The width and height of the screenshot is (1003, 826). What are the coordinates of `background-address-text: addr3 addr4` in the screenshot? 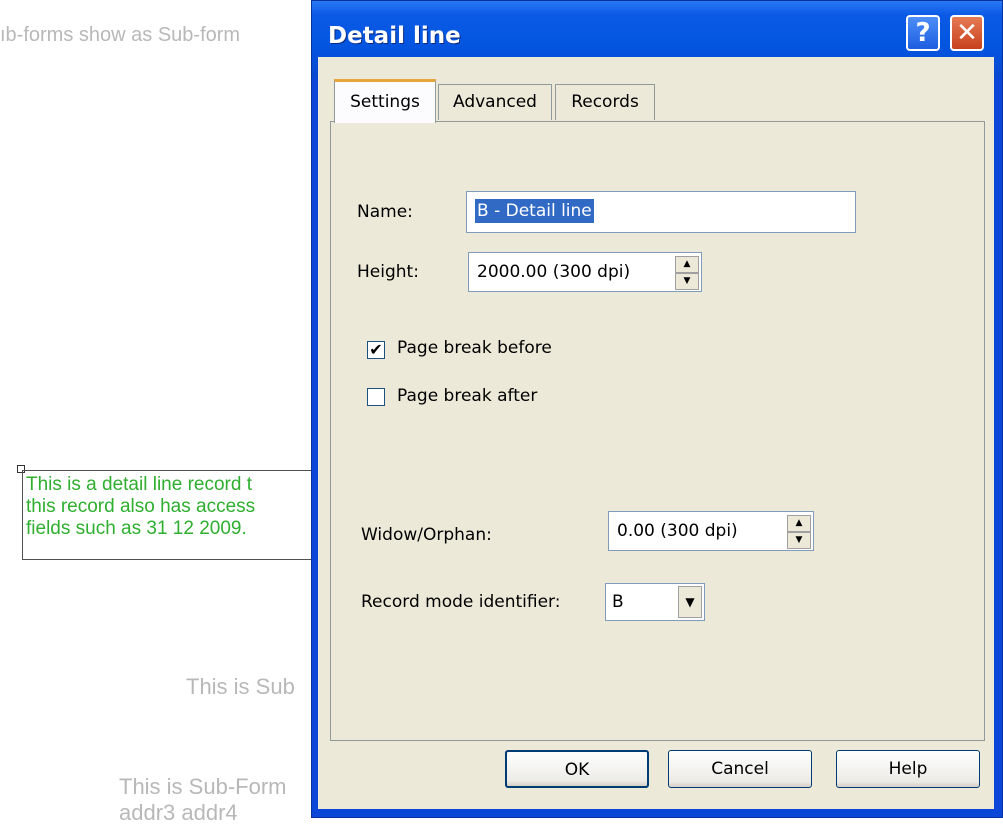 It's located at (178, 812).